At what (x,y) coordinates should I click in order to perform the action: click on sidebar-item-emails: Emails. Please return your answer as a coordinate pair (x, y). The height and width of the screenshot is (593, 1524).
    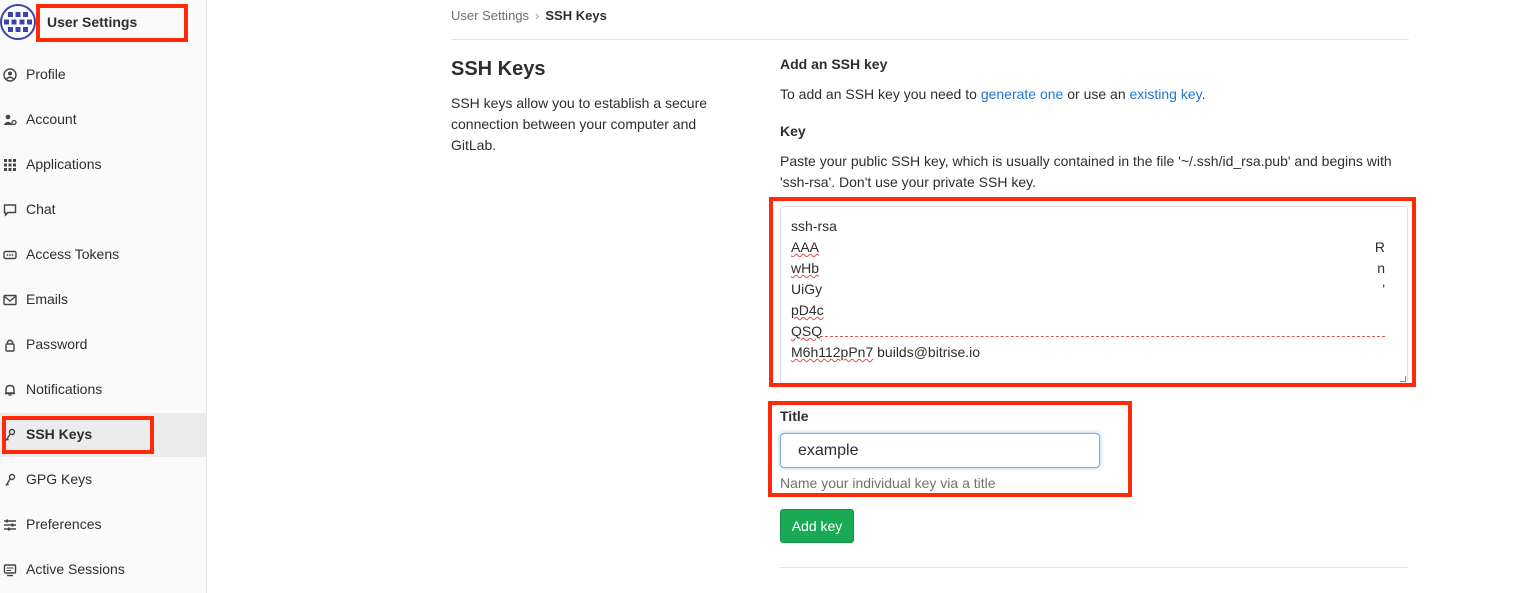
    Looking at the image, I should click on (103, 300).